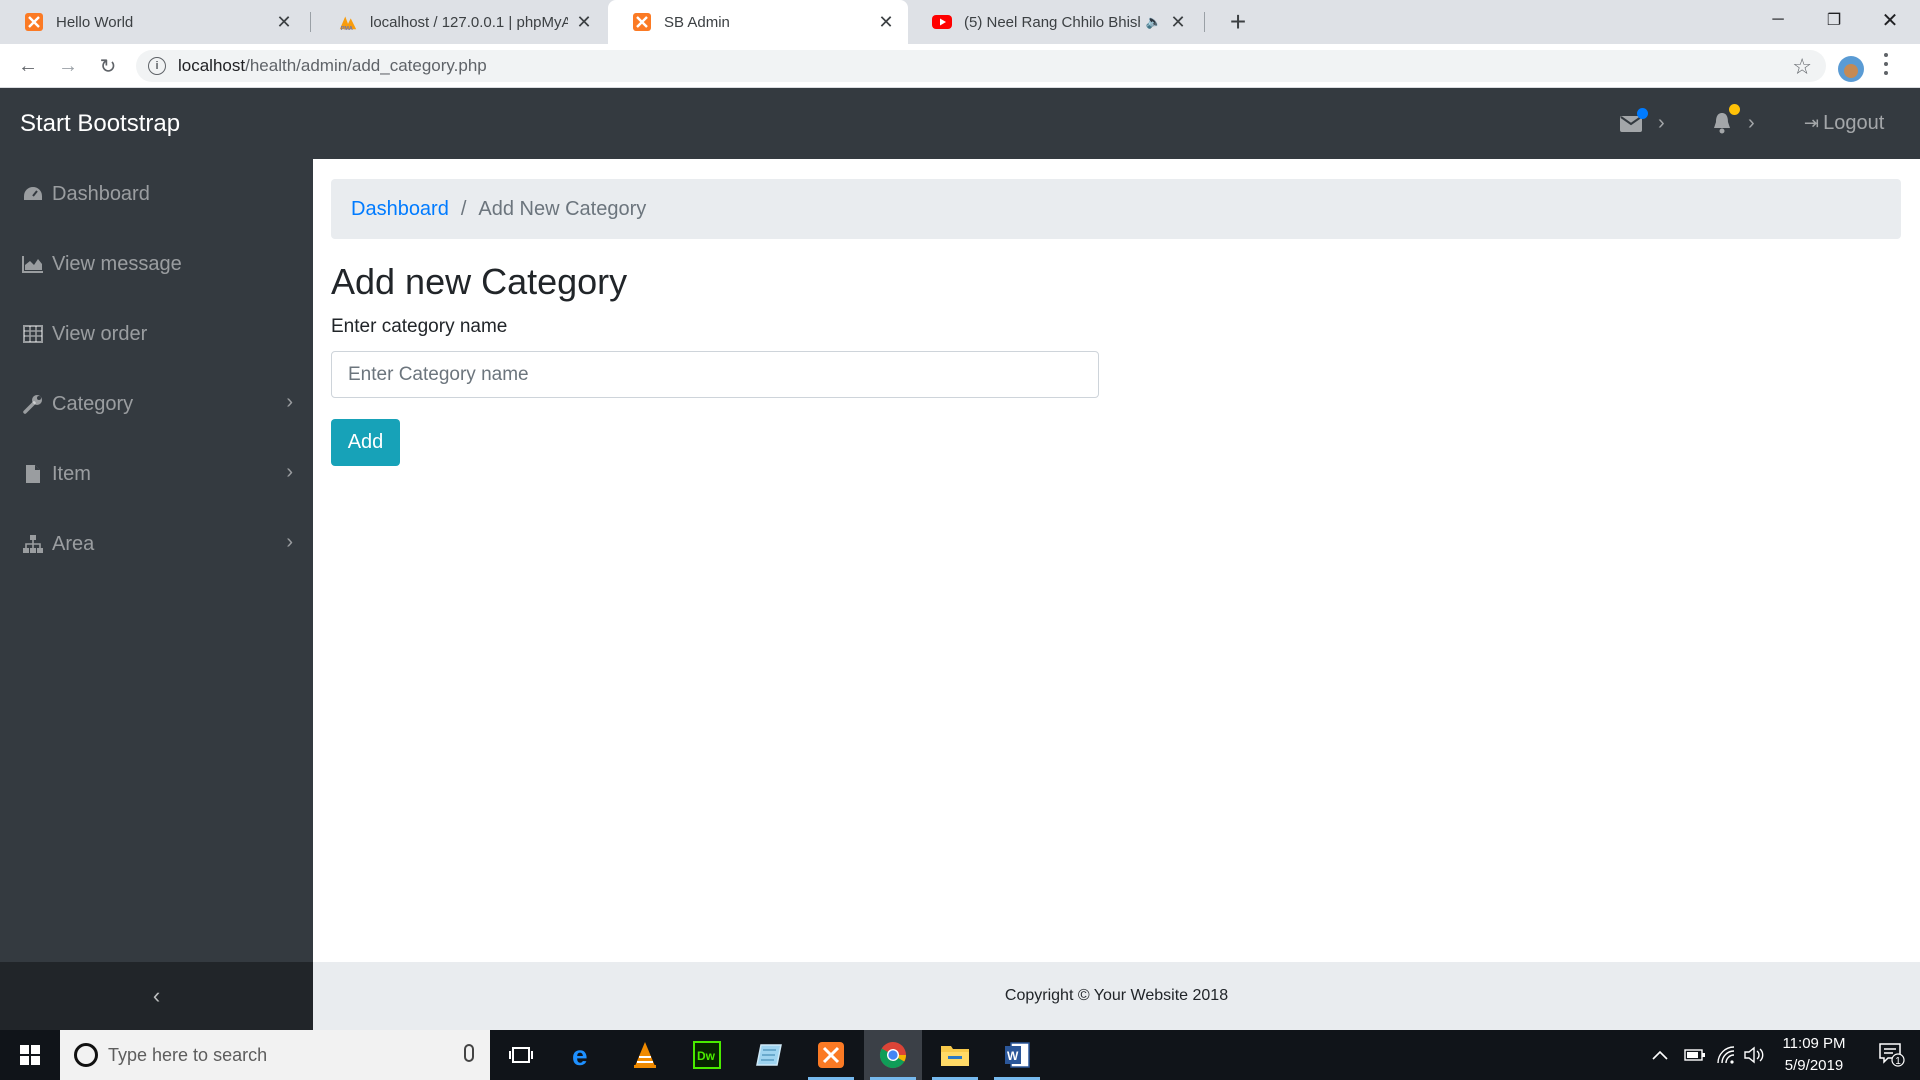  I want to click on copyright-text: Copyright © Your Website 2018, so click(1116, 995).